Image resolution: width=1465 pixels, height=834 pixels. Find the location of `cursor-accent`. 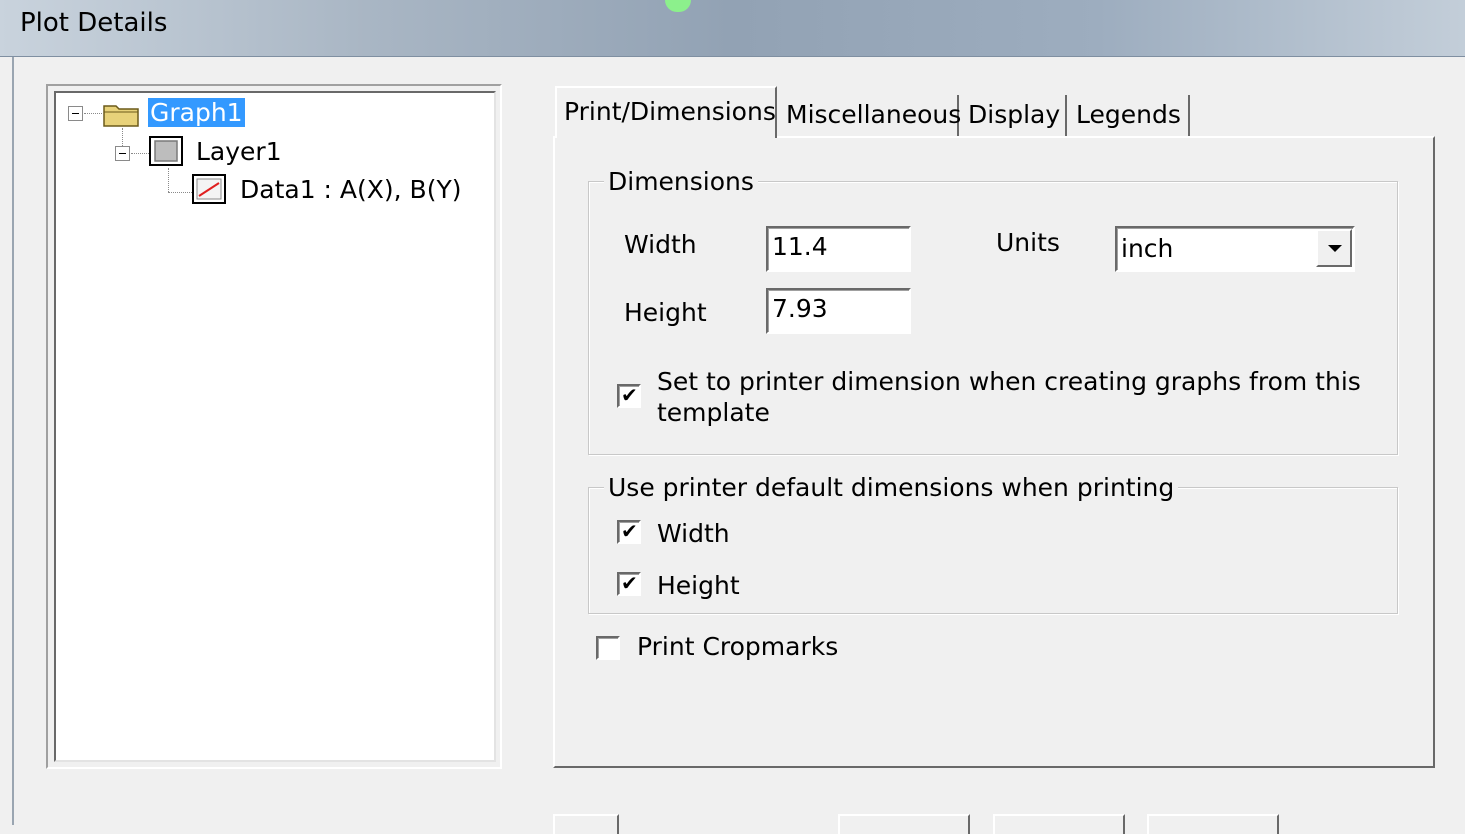

cursor-accent is located at coordinates (678, 6).